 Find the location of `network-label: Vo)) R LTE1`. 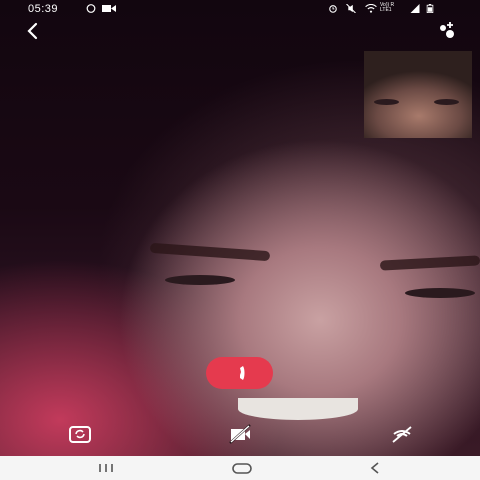

network-label: Vo)) R LTE1 is located at coordinates (387, 7).